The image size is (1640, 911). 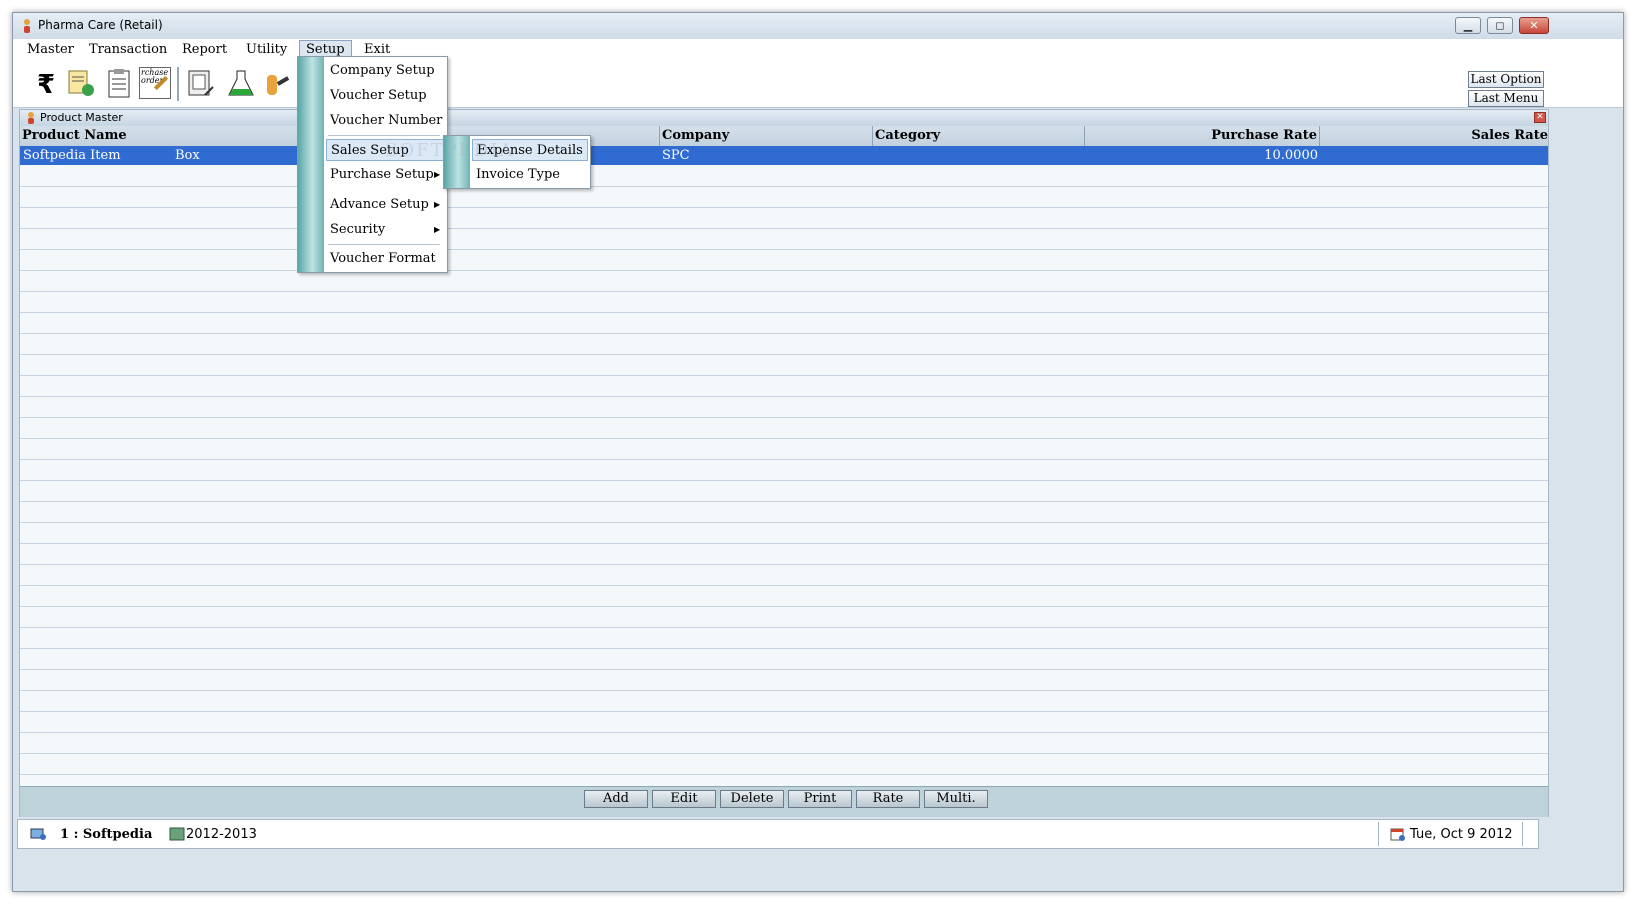 What do you see at coordinates (385, 259) in the screenshot?
I see `menu-voucher-format: Voucher Format` at bounding box center [385, 259].